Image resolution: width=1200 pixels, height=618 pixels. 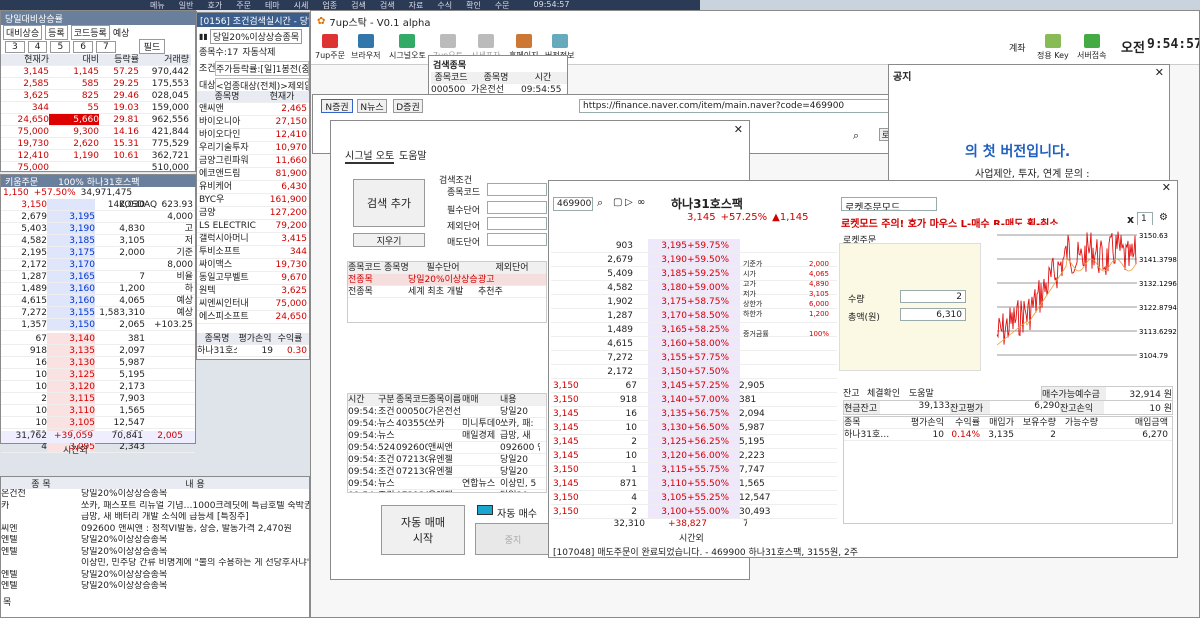 I want to click on key-button: 정용 Key, so click(x=1053, y=47).